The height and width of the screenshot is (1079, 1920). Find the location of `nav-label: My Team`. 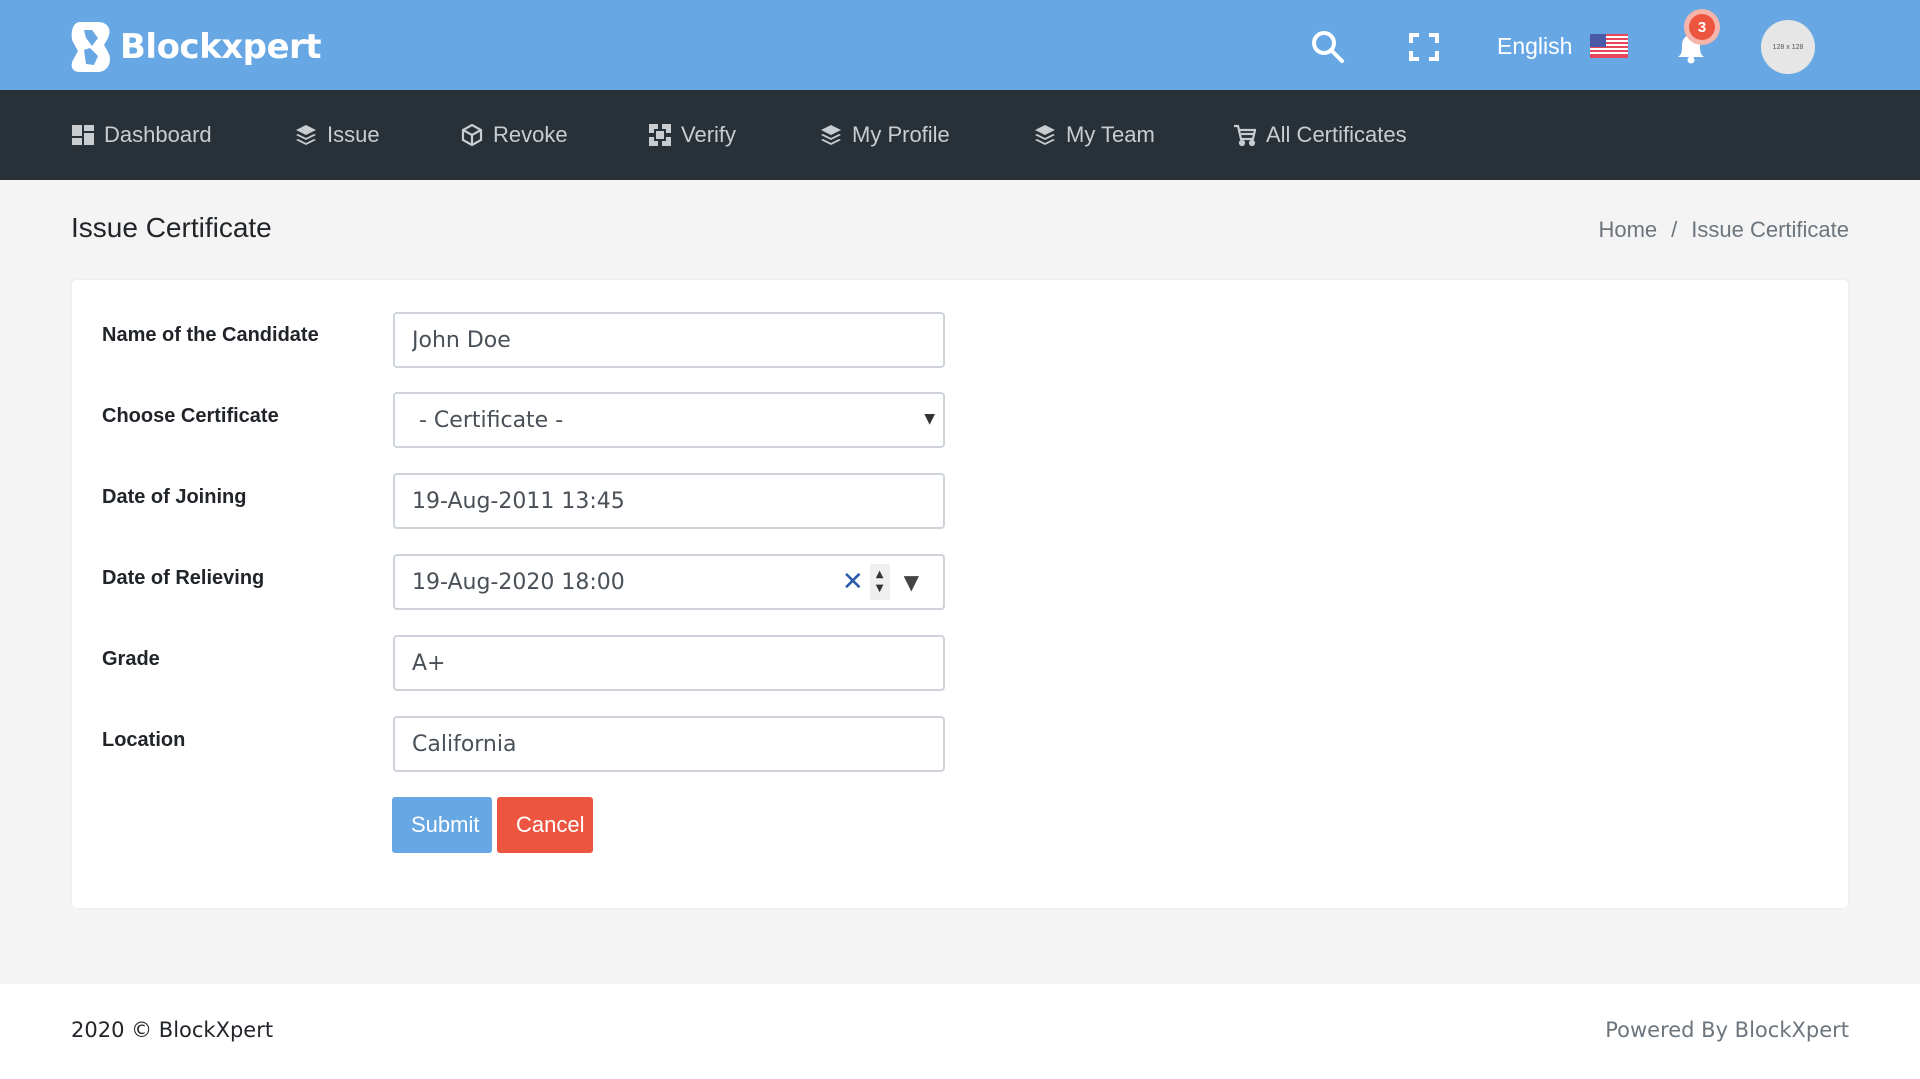

nav-label: My Team is located at coordinates (1110, 134).